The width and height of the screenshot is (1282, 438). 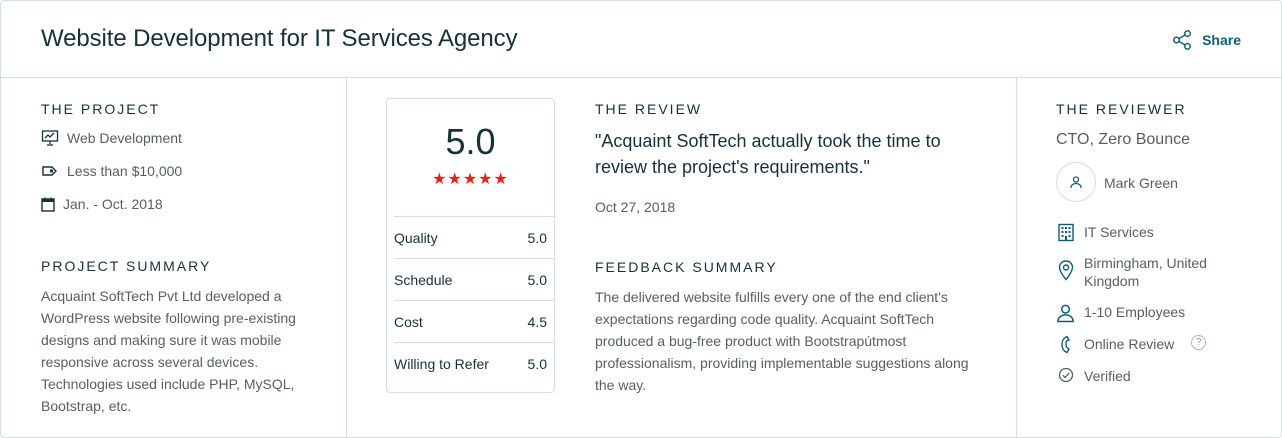 What do you see at coordinates (470, 141) in the screenshot?
I see `overall-rating: 5.0` at bounding box center [470, 141].